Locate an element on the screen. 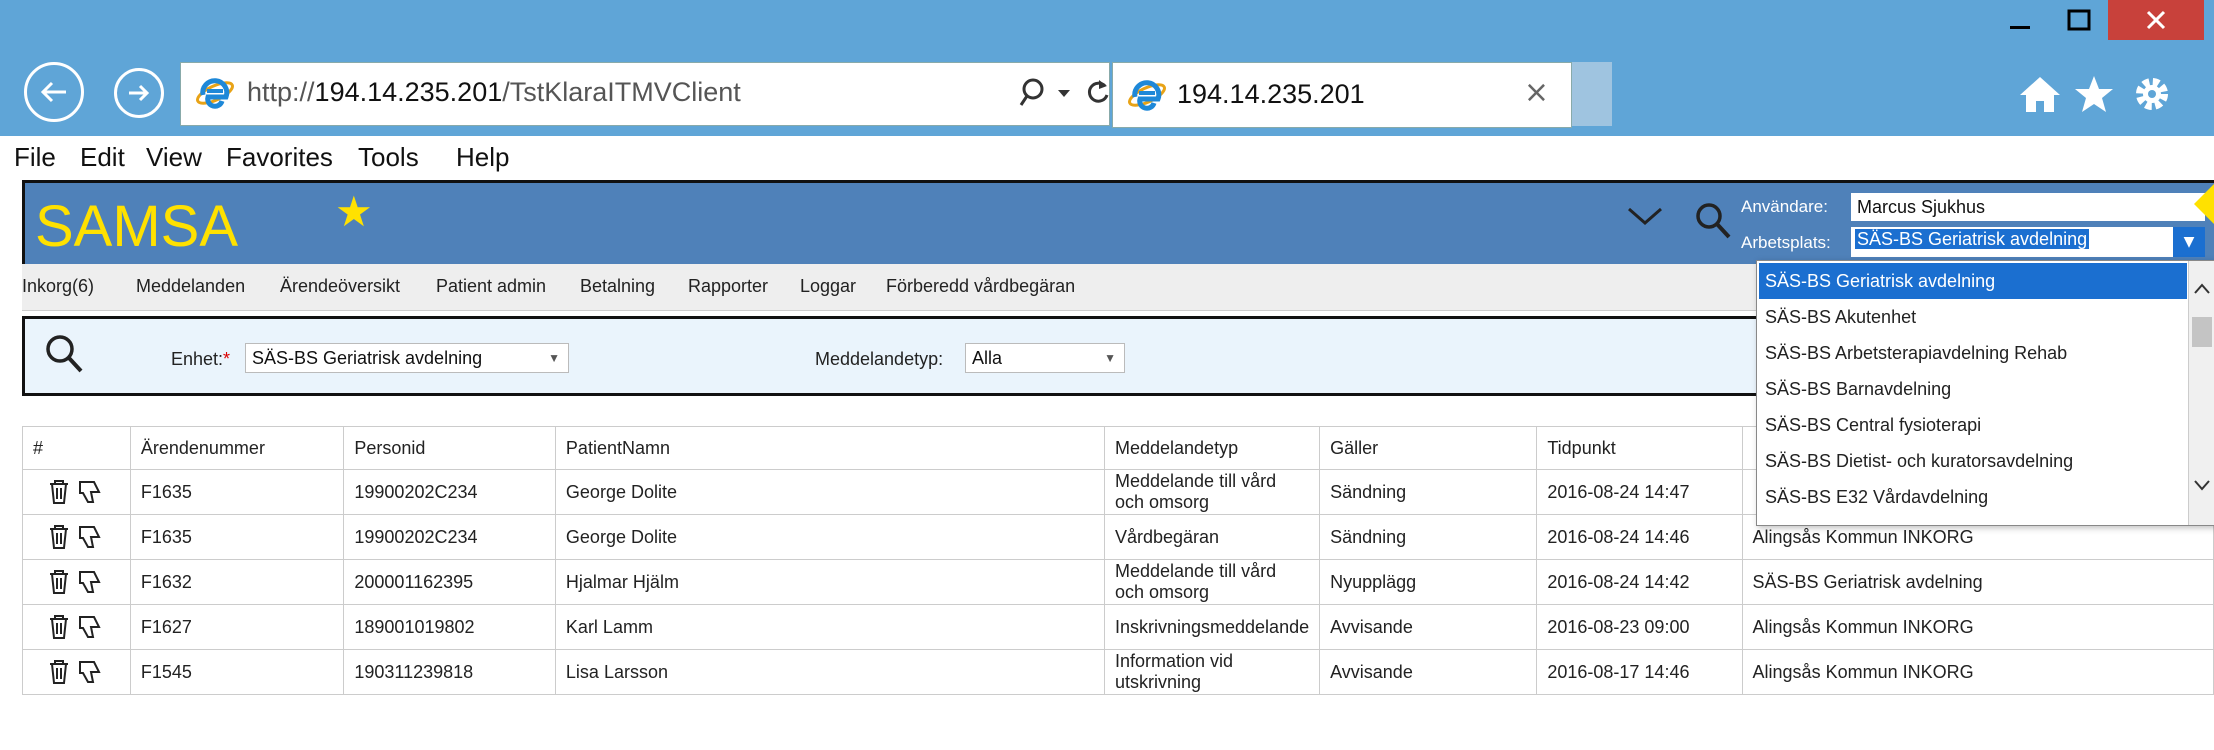 The width and height of the screenshot is (2214, 750). close-window-button is located at coordinates (2156, 20).